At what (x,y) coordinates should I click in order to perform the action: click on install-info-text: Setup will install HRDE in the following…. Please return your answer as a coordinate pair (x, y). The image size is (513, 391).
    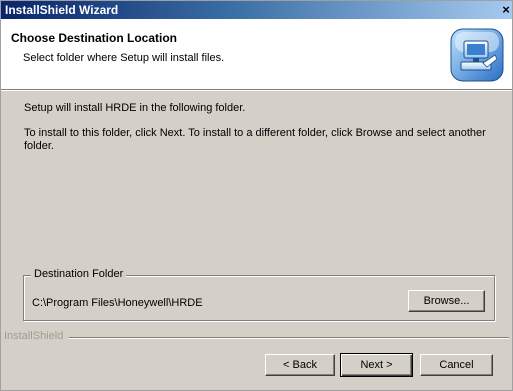
    Looking at the image, I should click on (135, 108).